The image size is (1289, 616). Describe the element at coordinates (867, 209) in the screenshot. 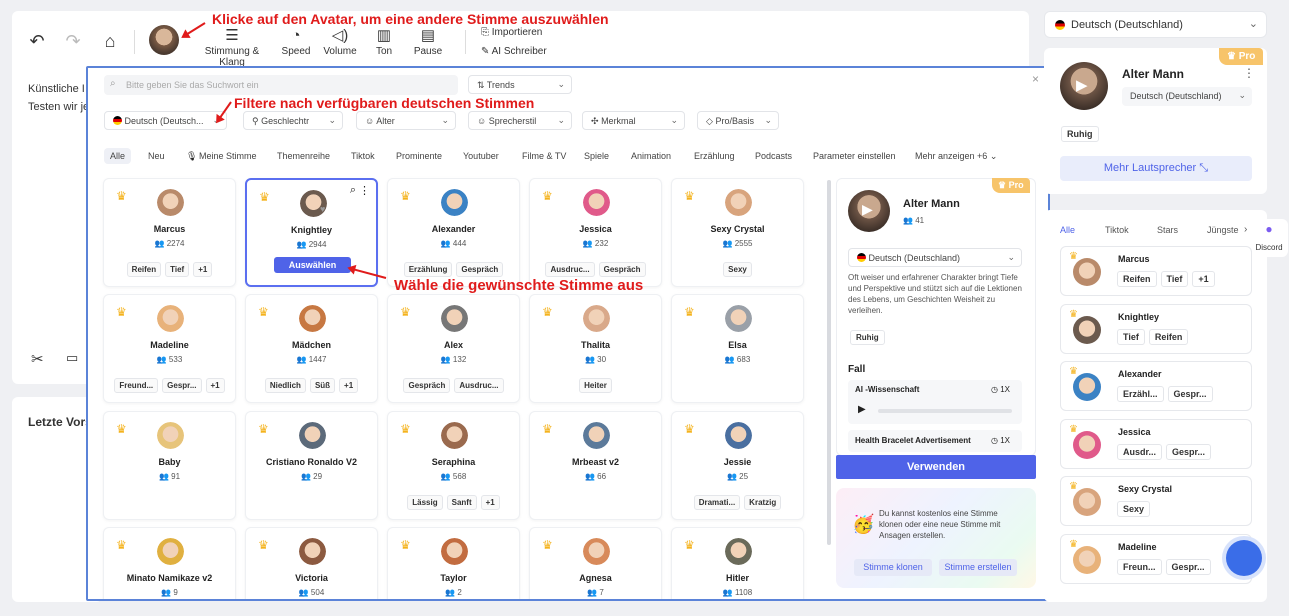

I see `play-icon: ▶` at that location.